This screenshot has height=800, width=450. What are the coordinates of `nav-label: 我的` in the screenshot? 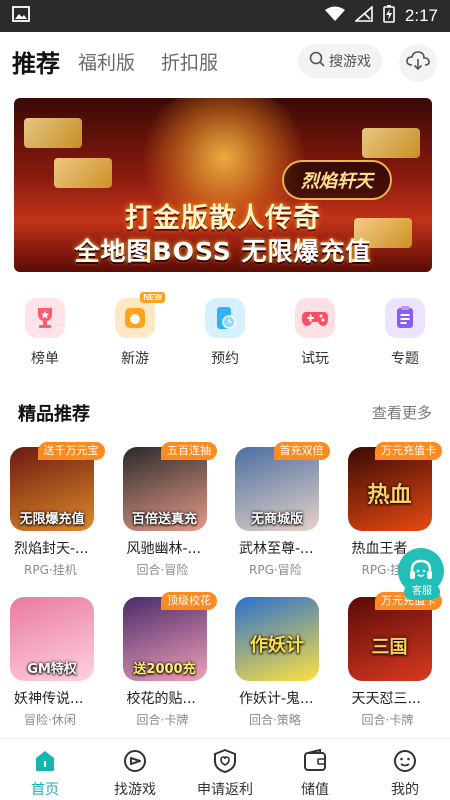 It's located at (405, 790).